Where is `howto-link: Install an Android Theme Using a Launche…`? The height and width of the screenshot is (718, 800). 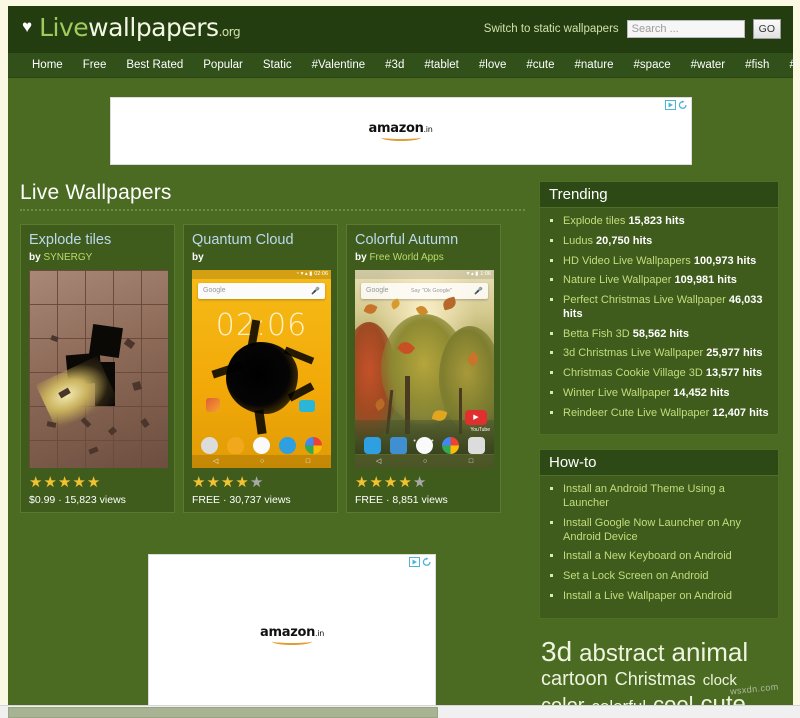 howto-link: Install an Android Theme Using a Launche… is located at coordinates (644, 496).